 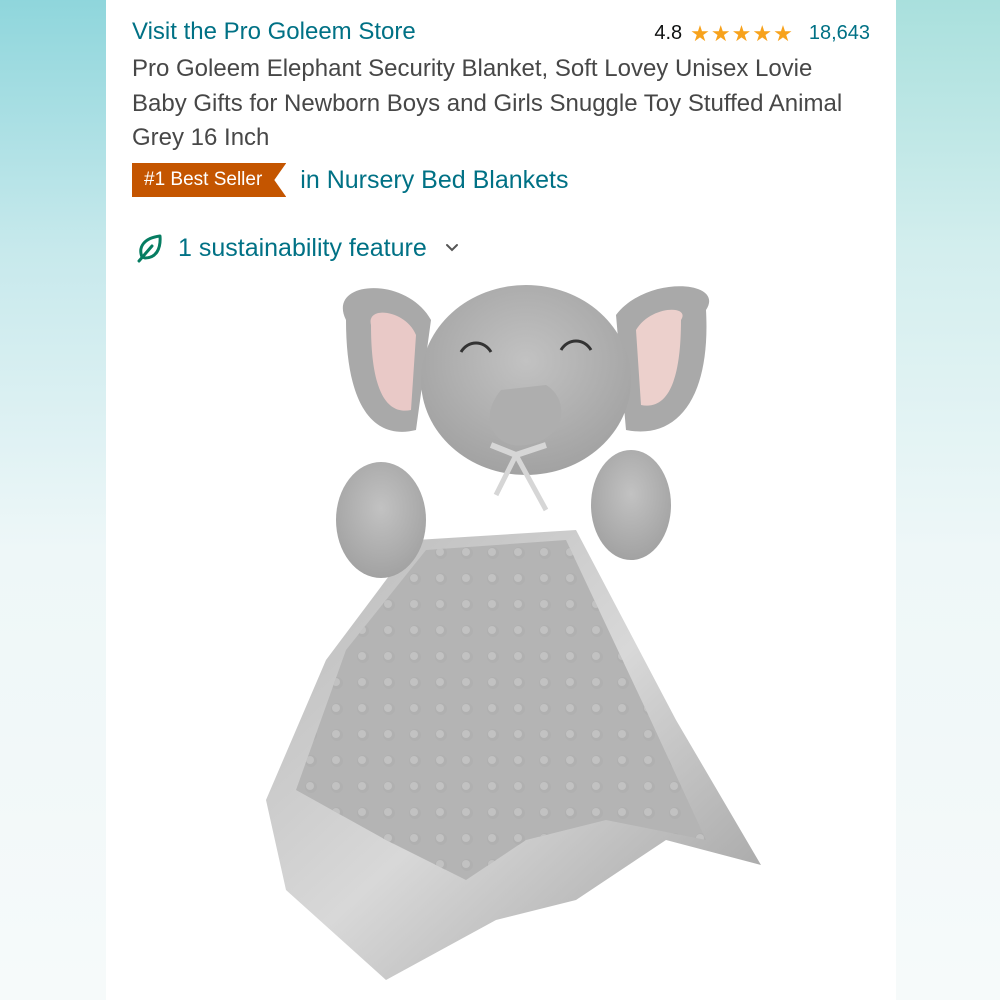 I want to click on rating-summary: 4.8 ★ ★ ★ ★ ★ 18,643, so click(x=762, y=33).